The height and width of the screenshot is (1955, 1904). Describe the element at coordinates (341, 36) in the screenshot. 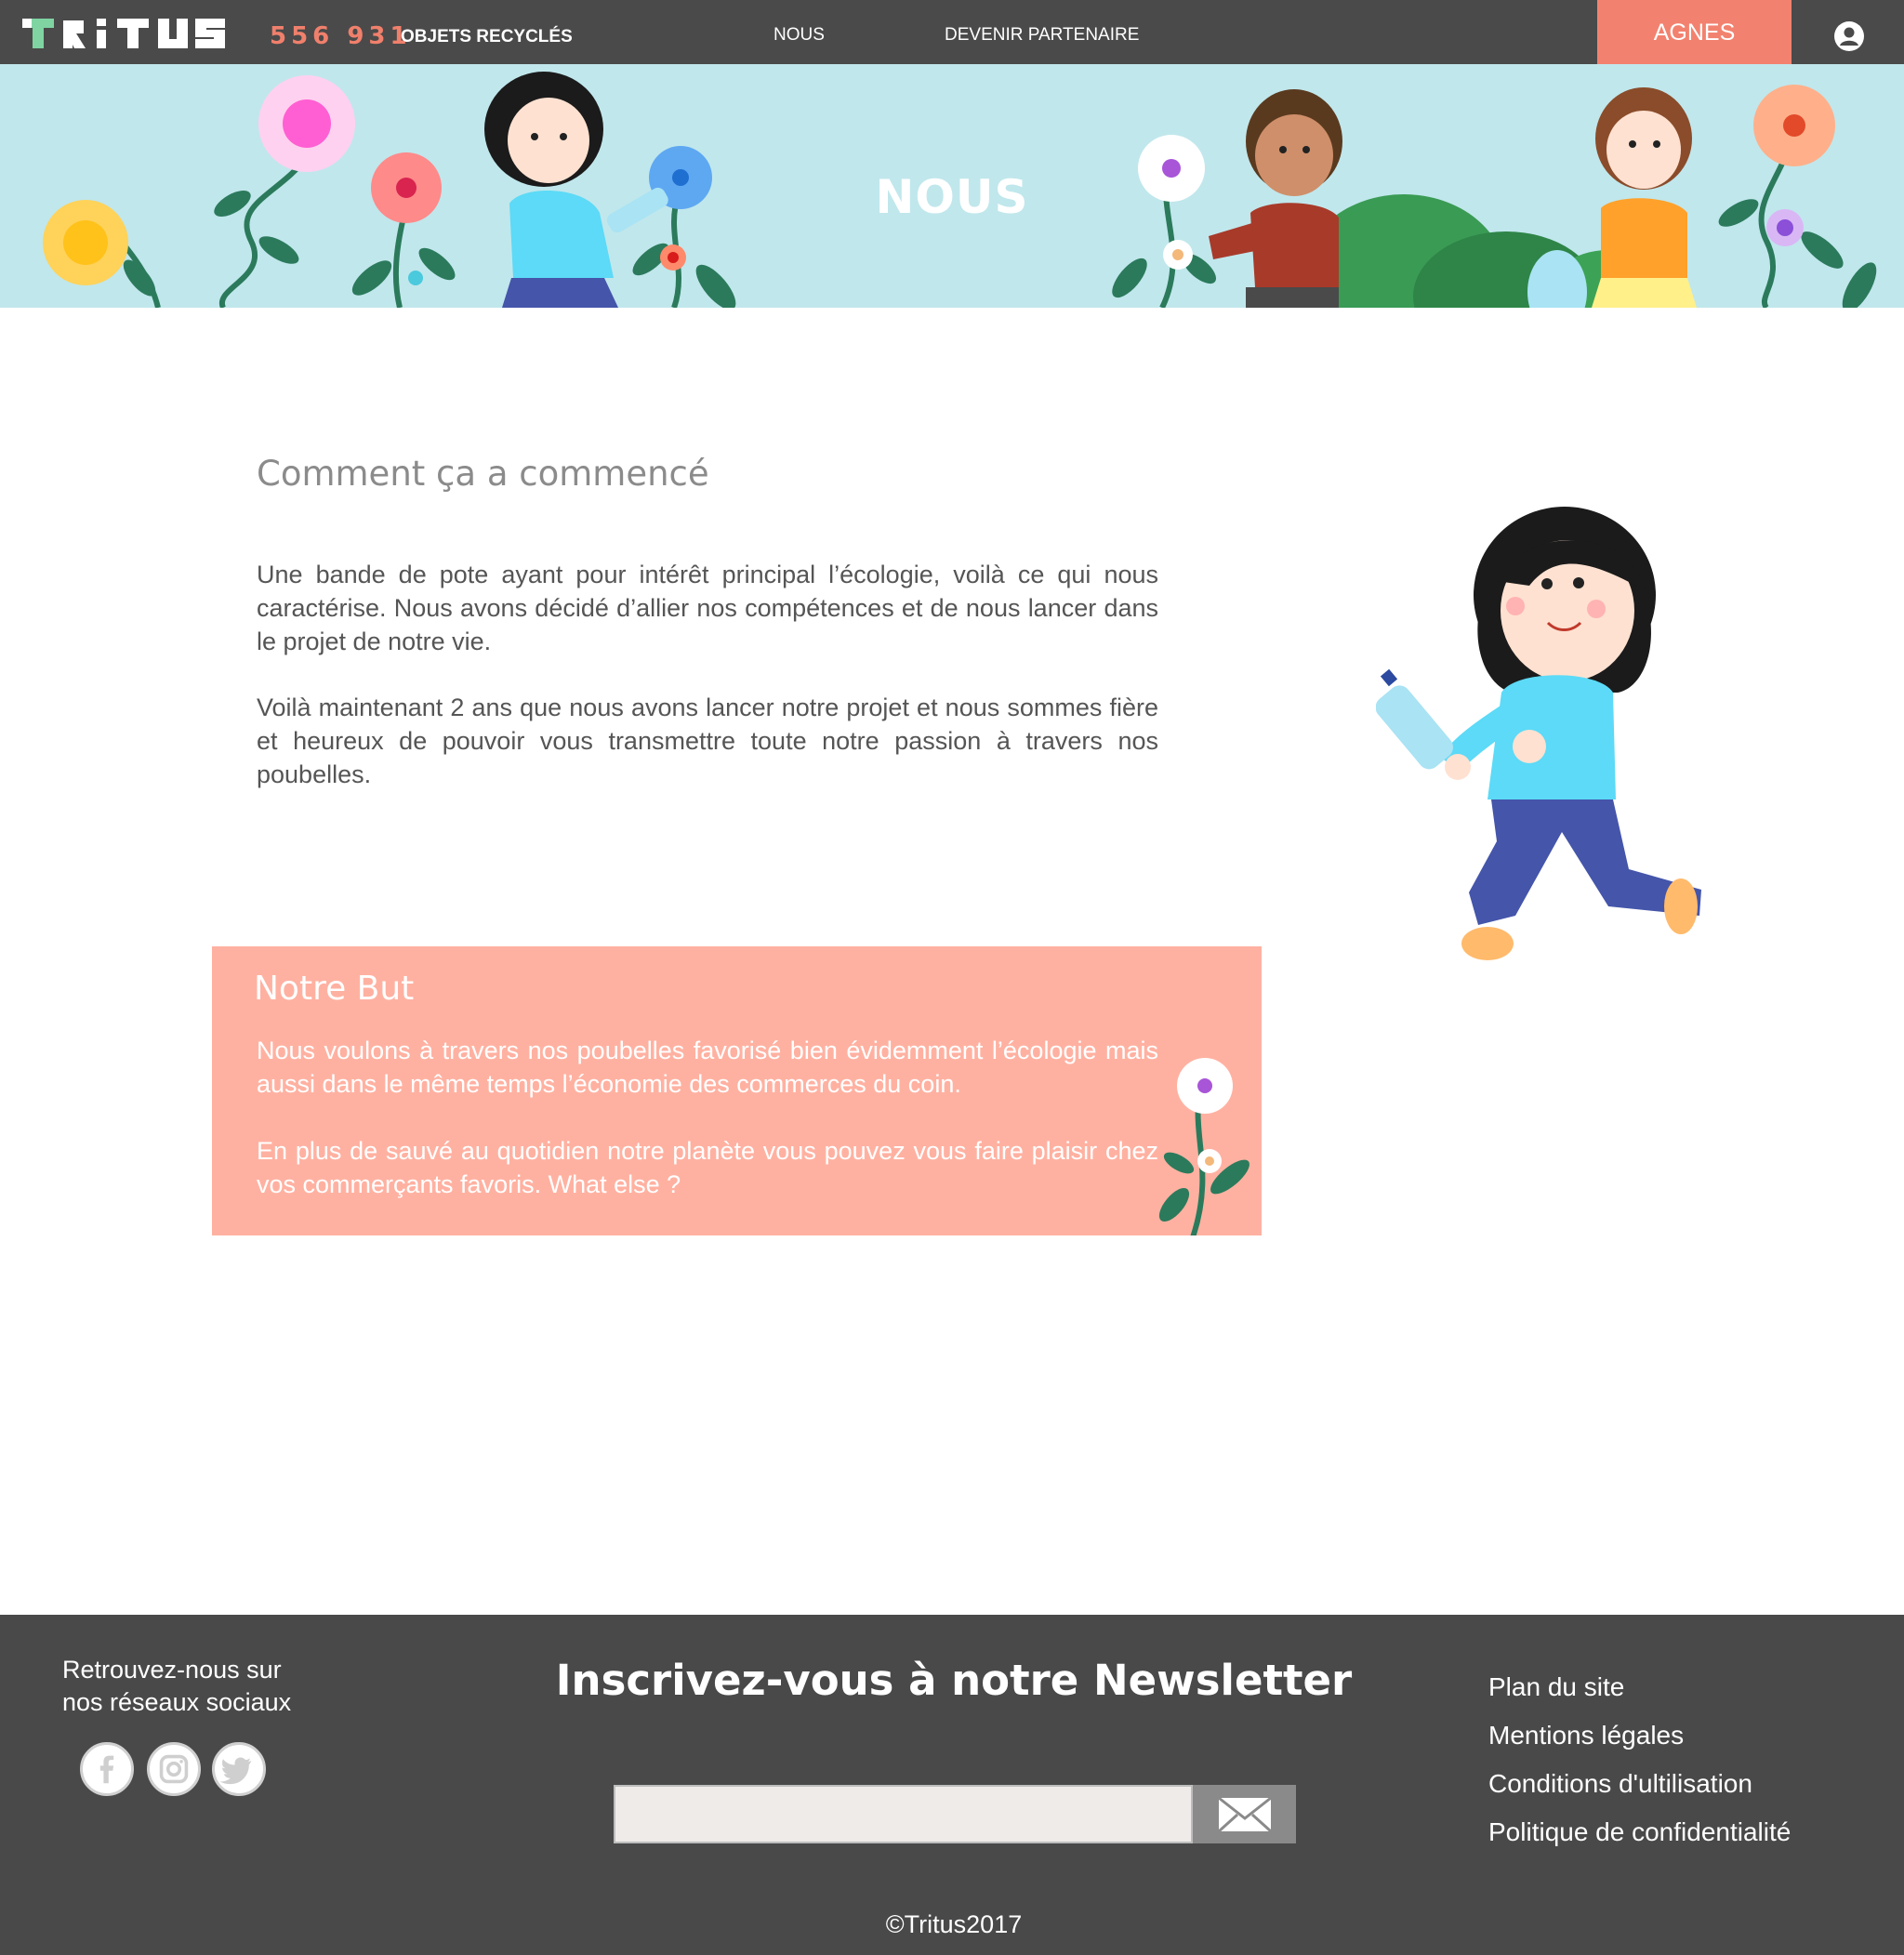

I see `recycled-counter: 556 931` at that location.